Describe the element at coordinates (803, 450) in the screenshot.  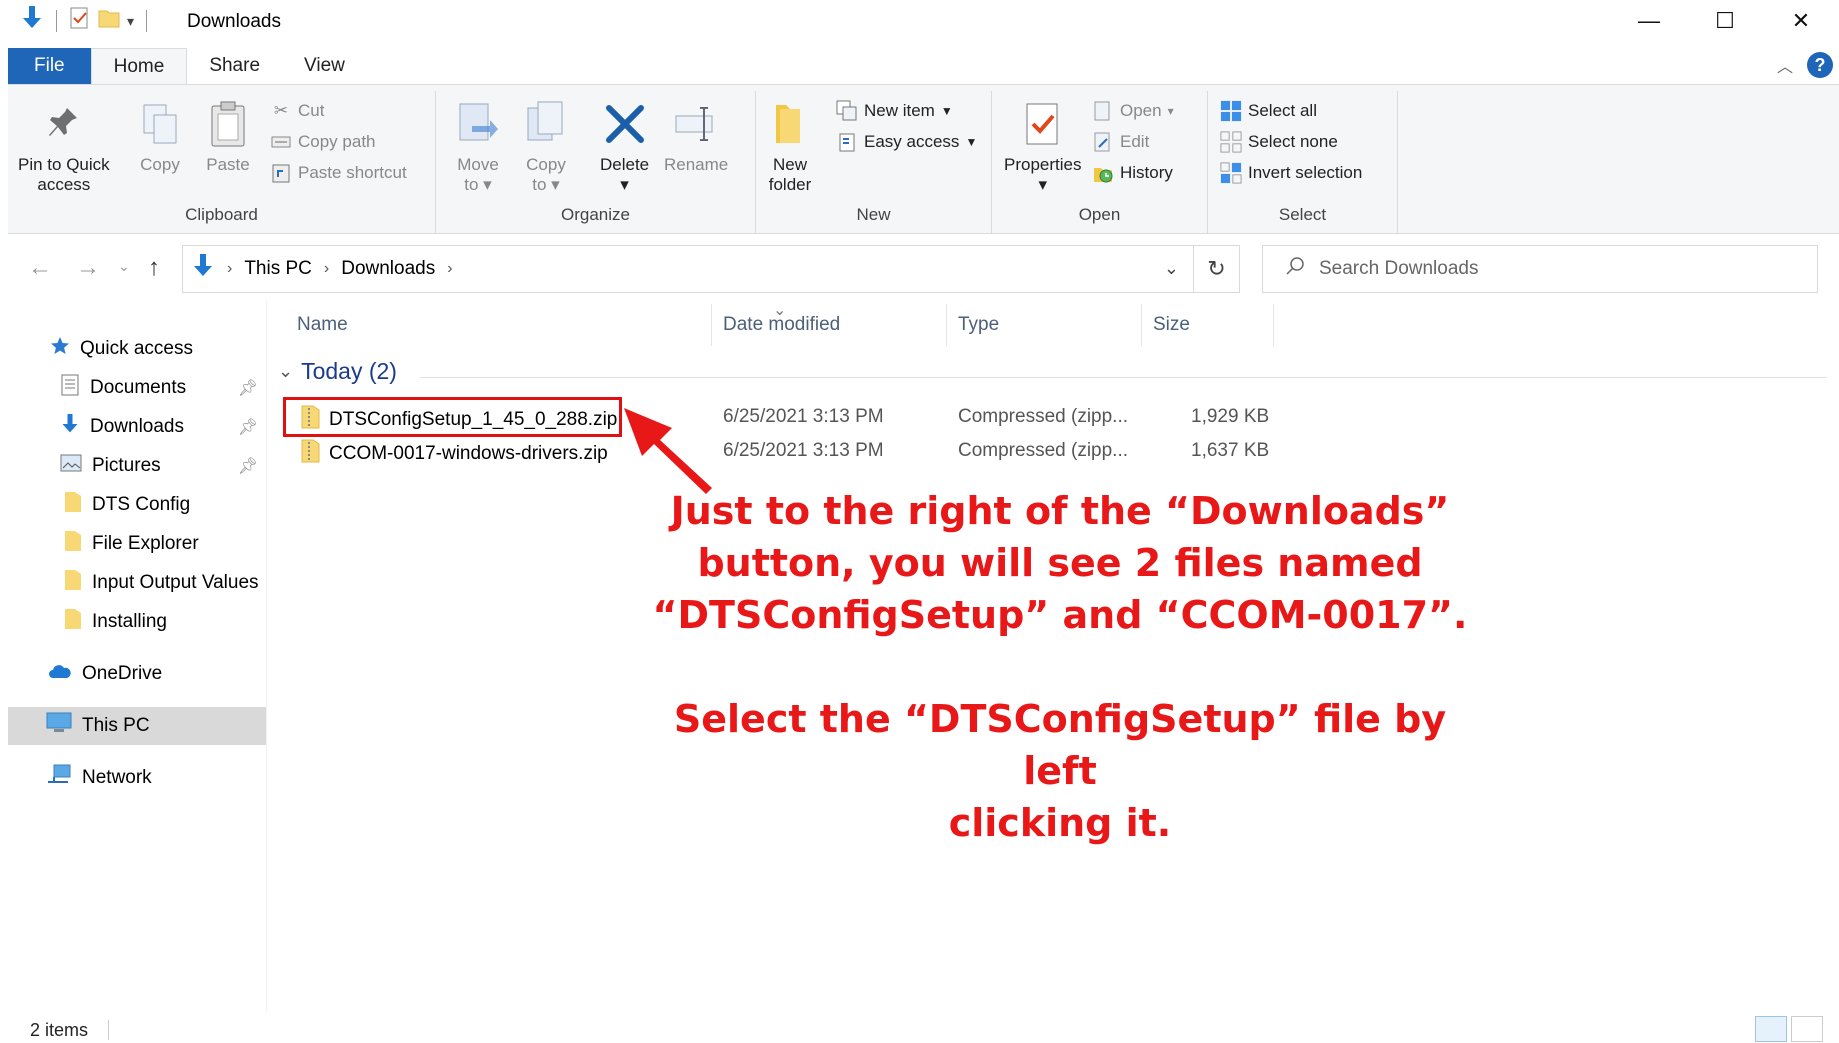
I see `file-date-cell: 6/25/2021 3:13 PM` at that location.